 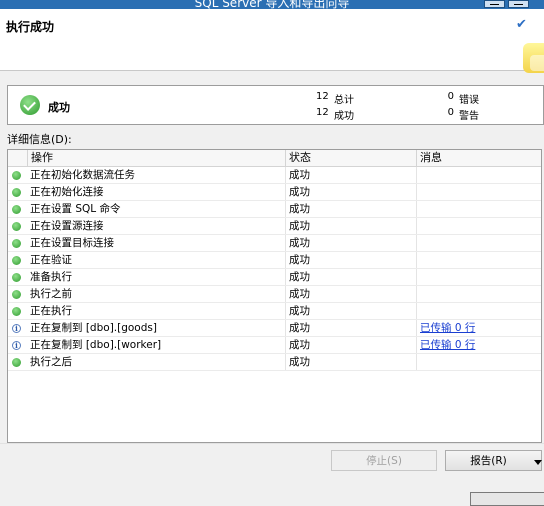 I want to click on details-label: 详细信息(D):, so click(x=39, y=139).